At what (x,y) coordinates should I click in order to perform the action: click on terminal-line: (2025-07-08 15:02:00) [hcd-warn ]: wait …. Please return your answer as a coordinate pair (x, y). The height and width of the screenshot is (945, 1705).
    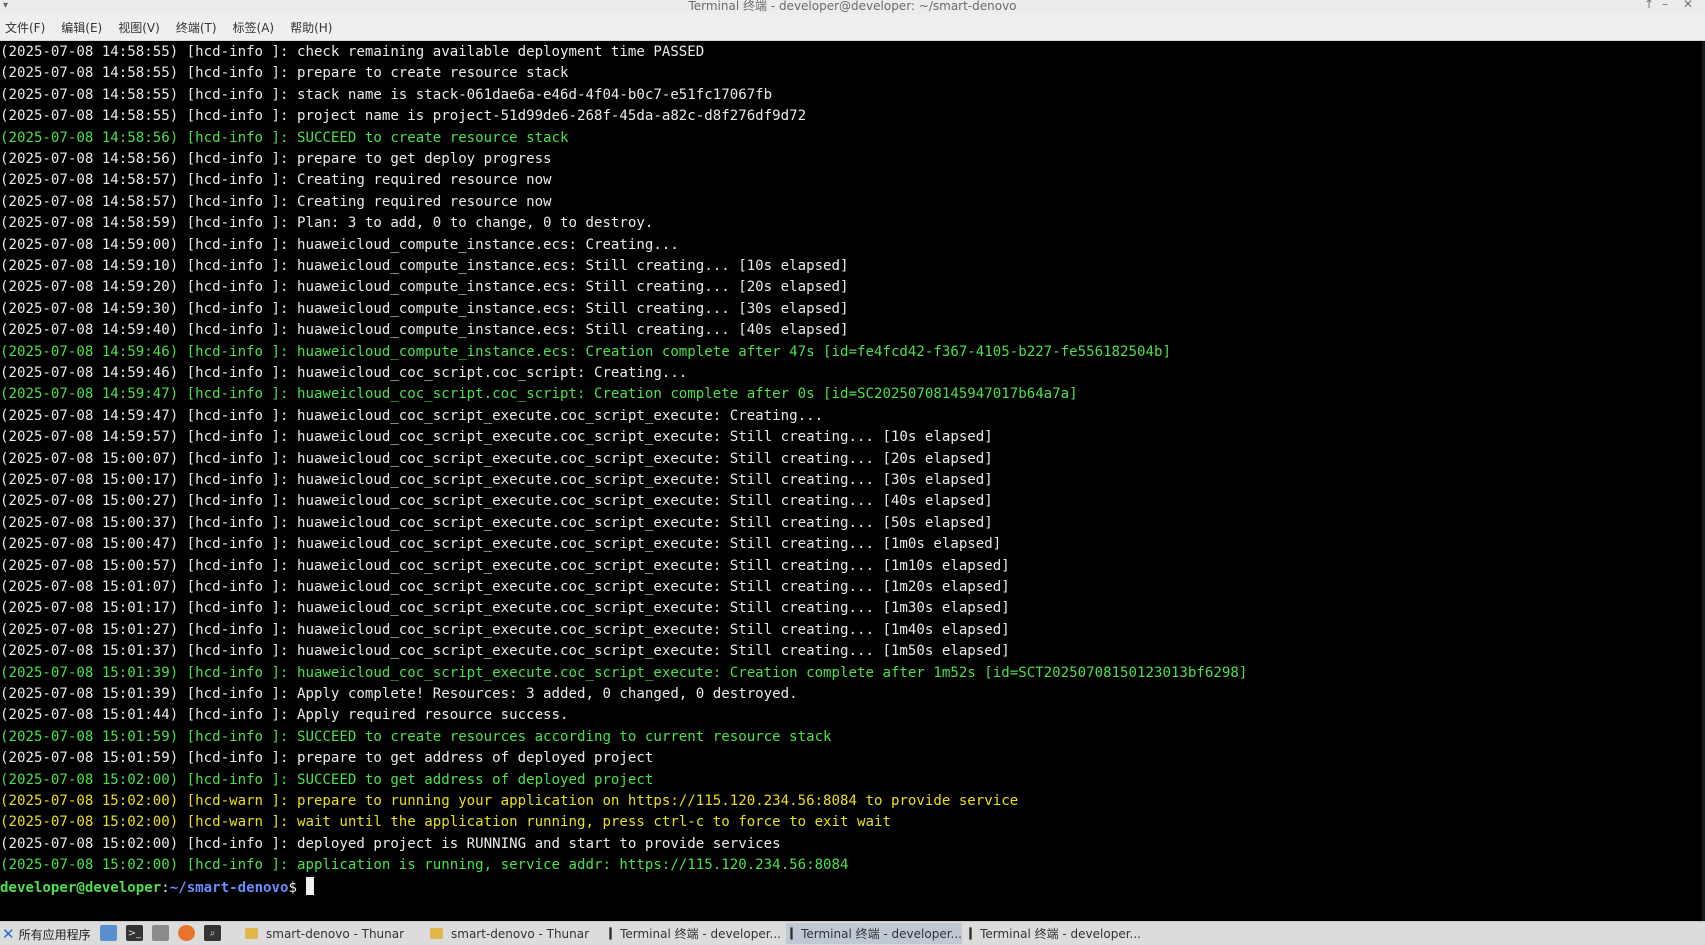
    Looking at the image, I should click on (445, 822).